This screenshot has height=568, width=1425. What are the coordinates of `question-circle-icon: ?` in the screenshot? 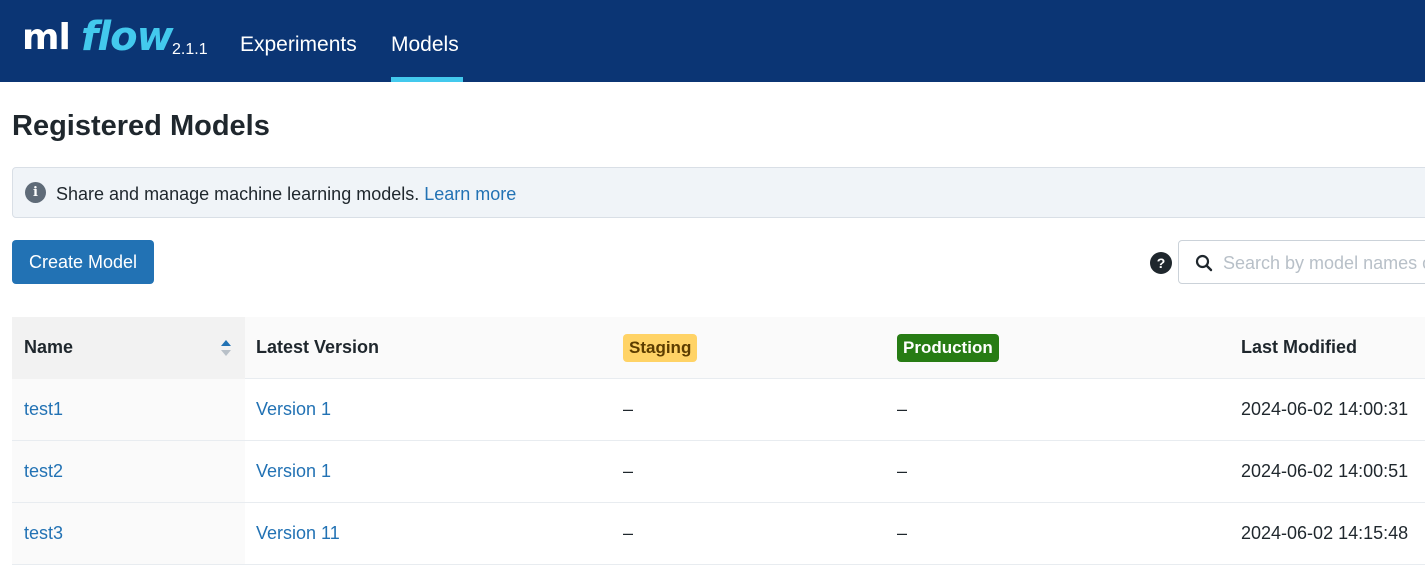 It's located at (1161, 263).